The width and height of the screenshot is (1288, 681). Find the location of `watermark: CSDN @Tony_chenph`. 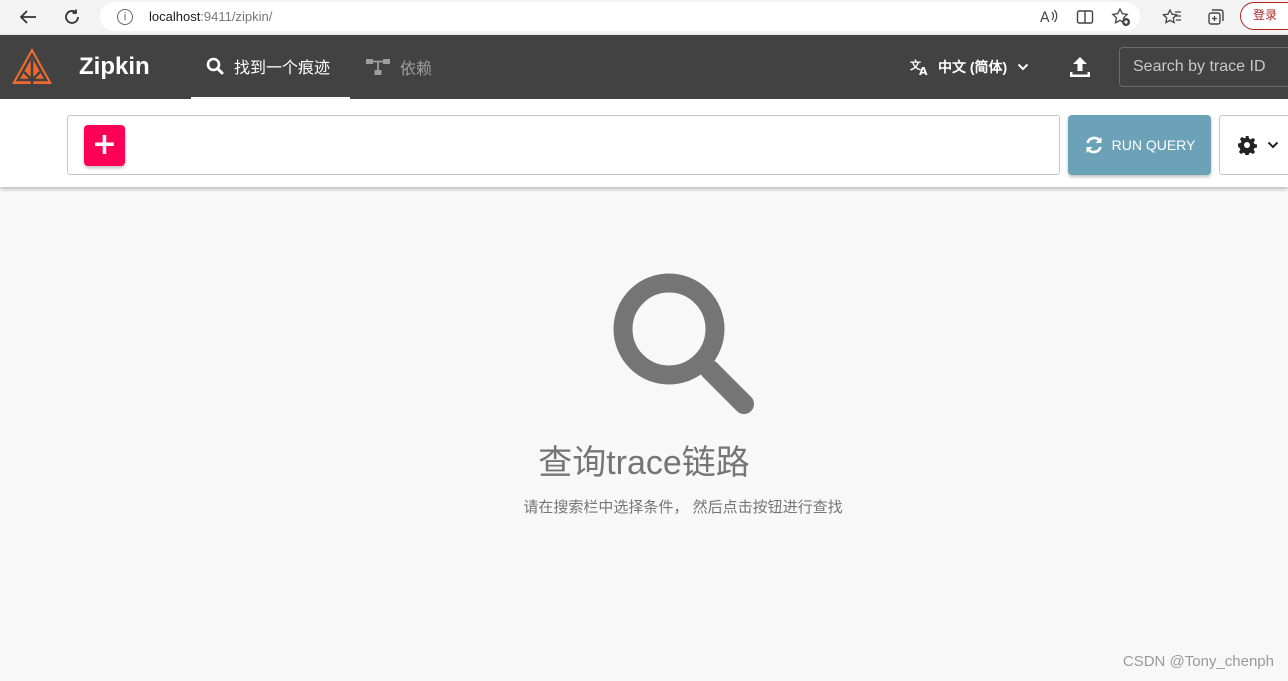

watermark: CSDN @Tony_chenph is located at coordinates (1198, 661).